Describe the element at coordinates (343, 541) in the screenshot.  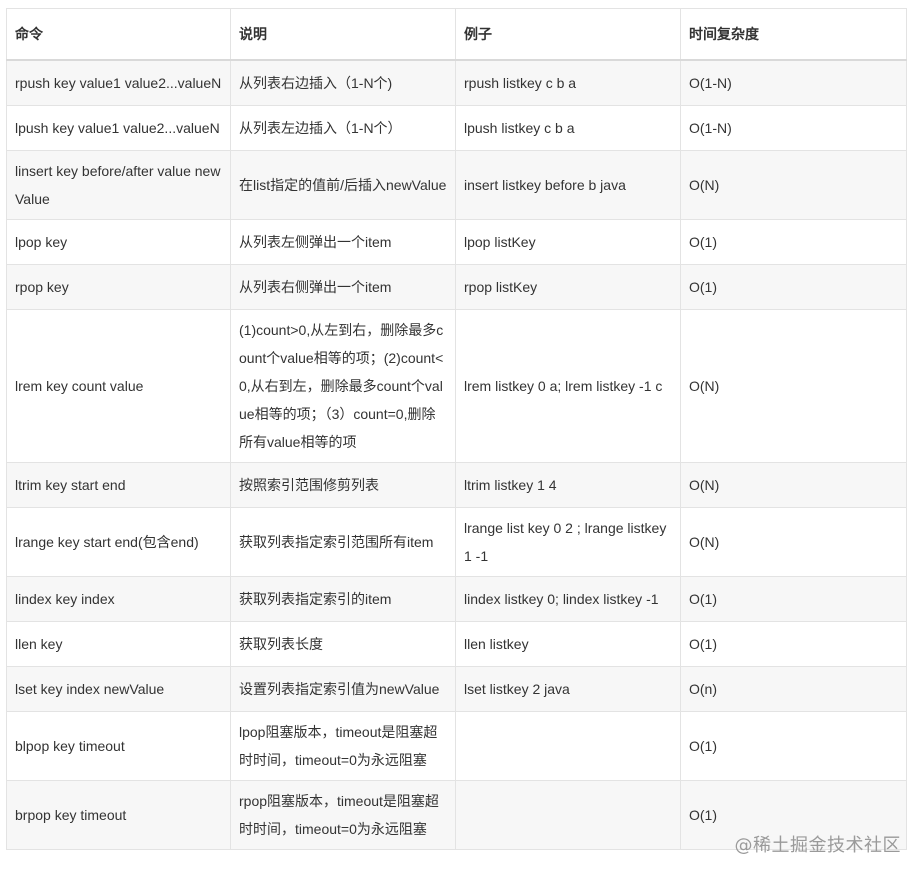
I see `cell-description: 获取列表指定索引范围所有item` at that location.